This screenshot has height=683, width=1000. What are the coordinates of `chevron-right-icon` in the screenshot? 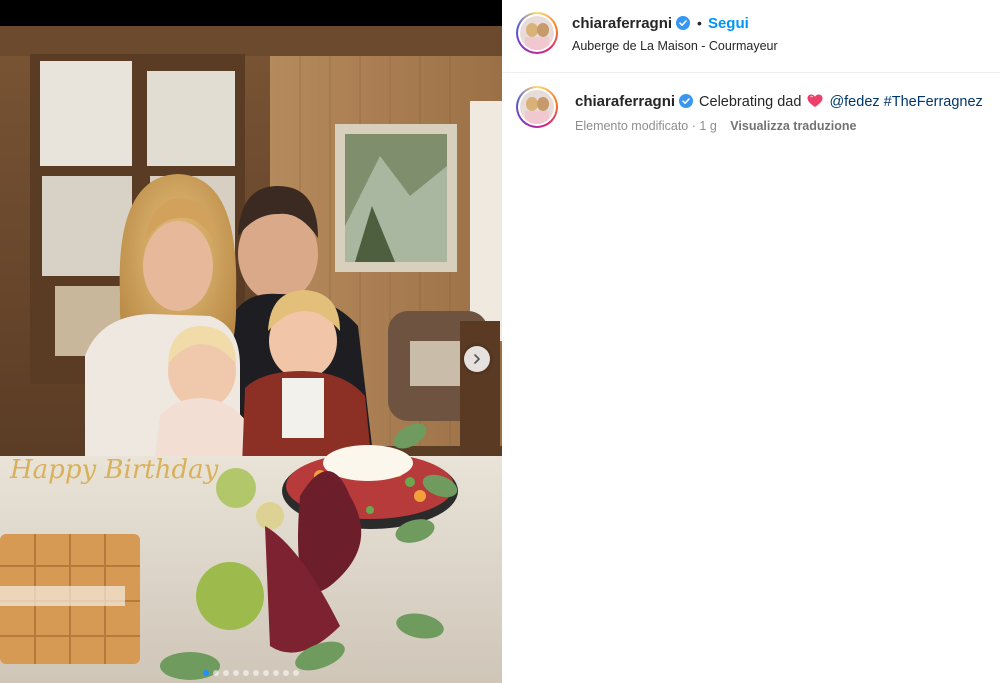 It's located at (477, 359).